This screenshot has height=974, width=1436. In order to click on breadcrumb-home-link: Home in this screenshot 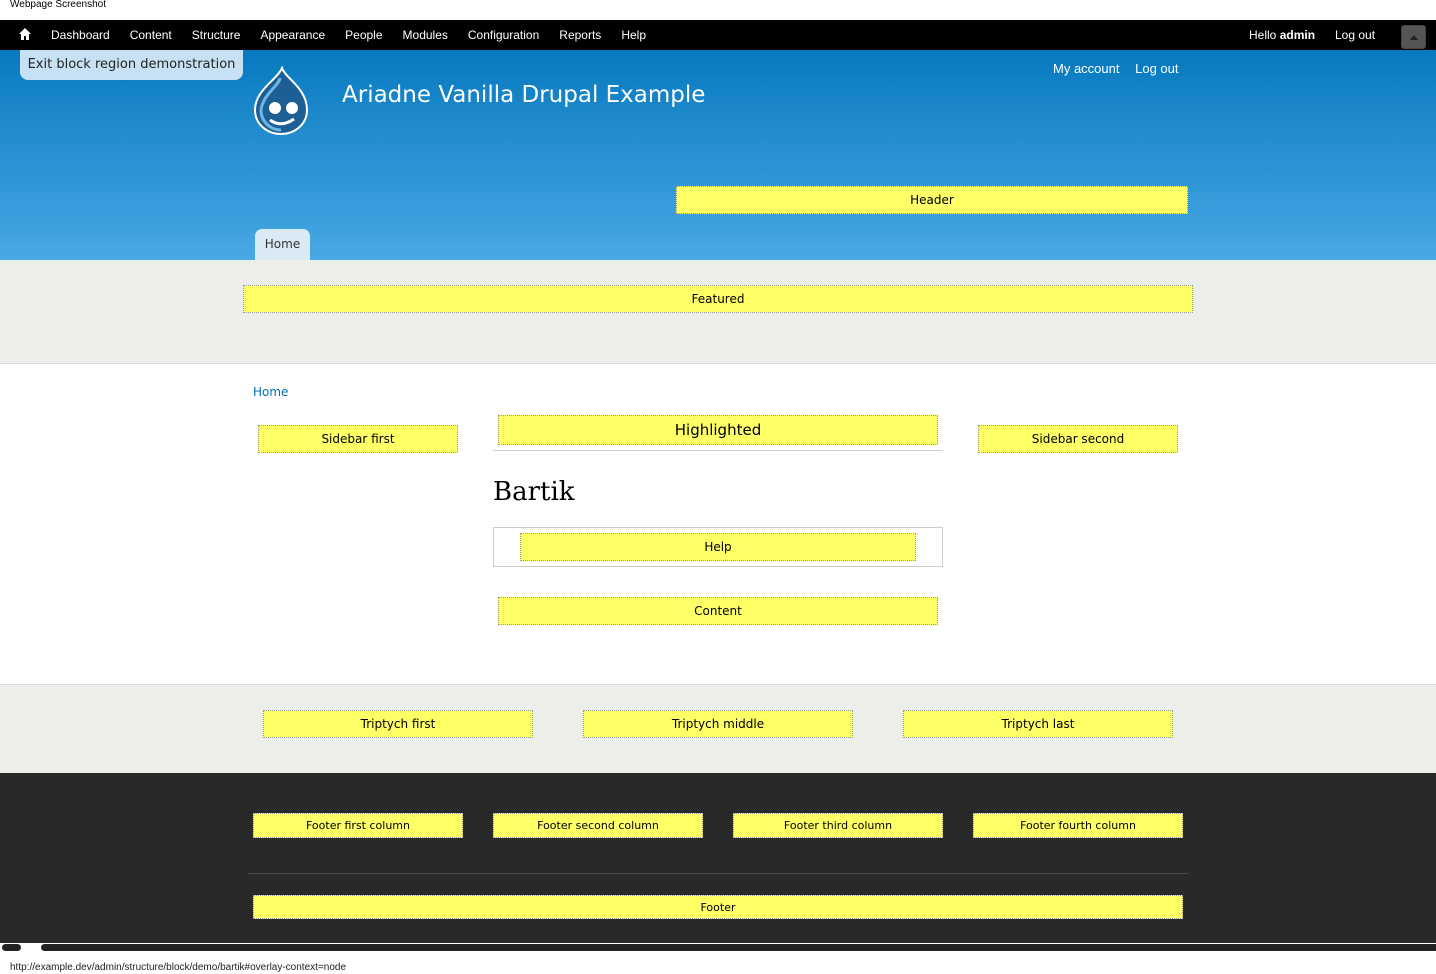, I will do `click(270, 392)`.